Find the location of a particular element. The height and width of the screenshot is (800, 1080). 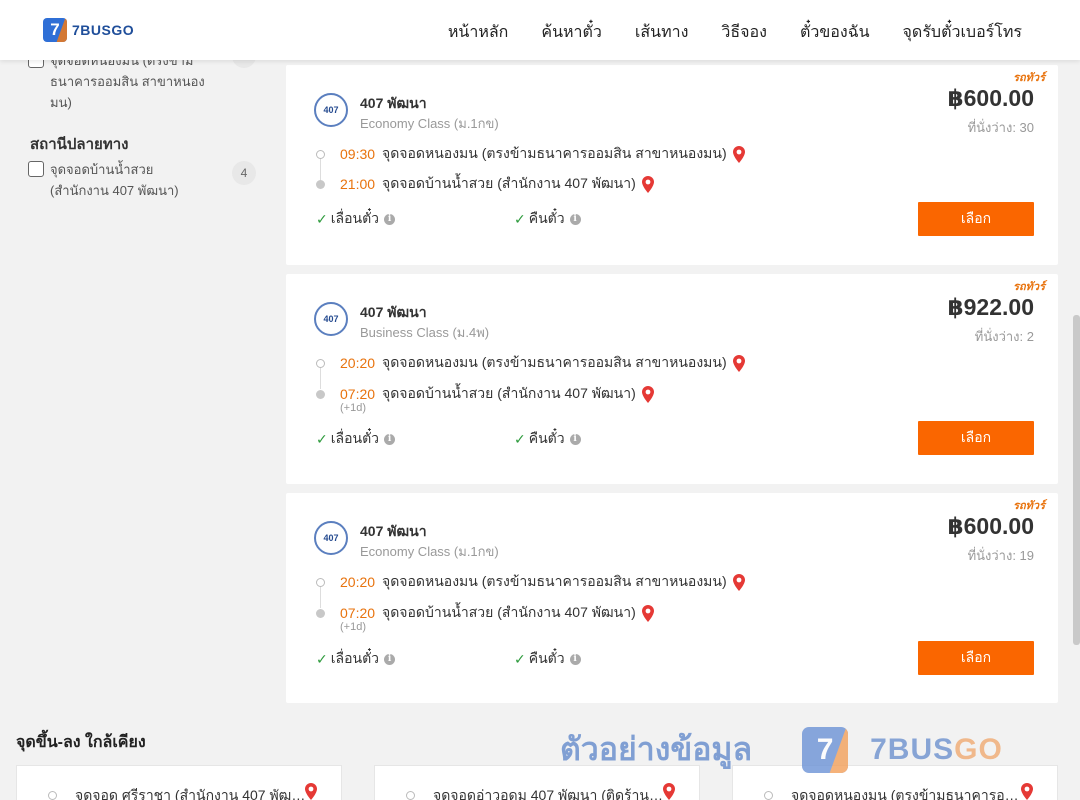

nearby-stop-card: จุดจอด ศรีราชา (สำนักงาน 407 พัฒนา) is located at coordinates (179, 782).